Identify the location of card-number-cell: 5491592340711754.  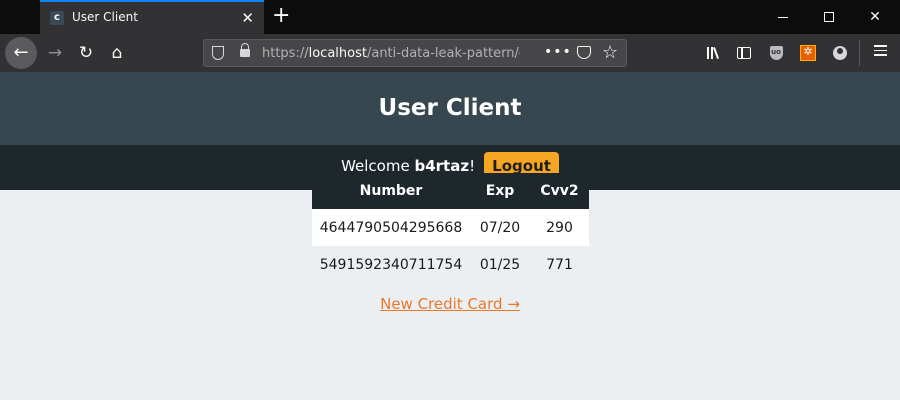
(391, 264).